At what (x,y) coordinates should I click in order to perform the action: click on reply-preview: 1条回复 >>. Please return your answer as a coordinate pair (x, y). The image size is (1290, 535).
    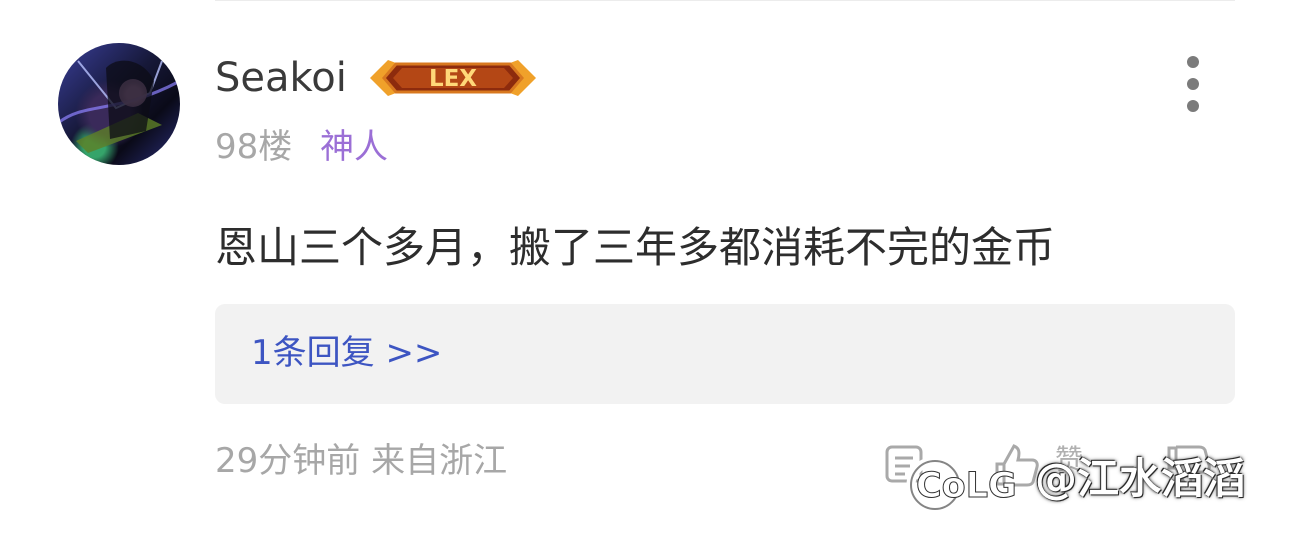
    Looking at the image, I should click on (725, 354).